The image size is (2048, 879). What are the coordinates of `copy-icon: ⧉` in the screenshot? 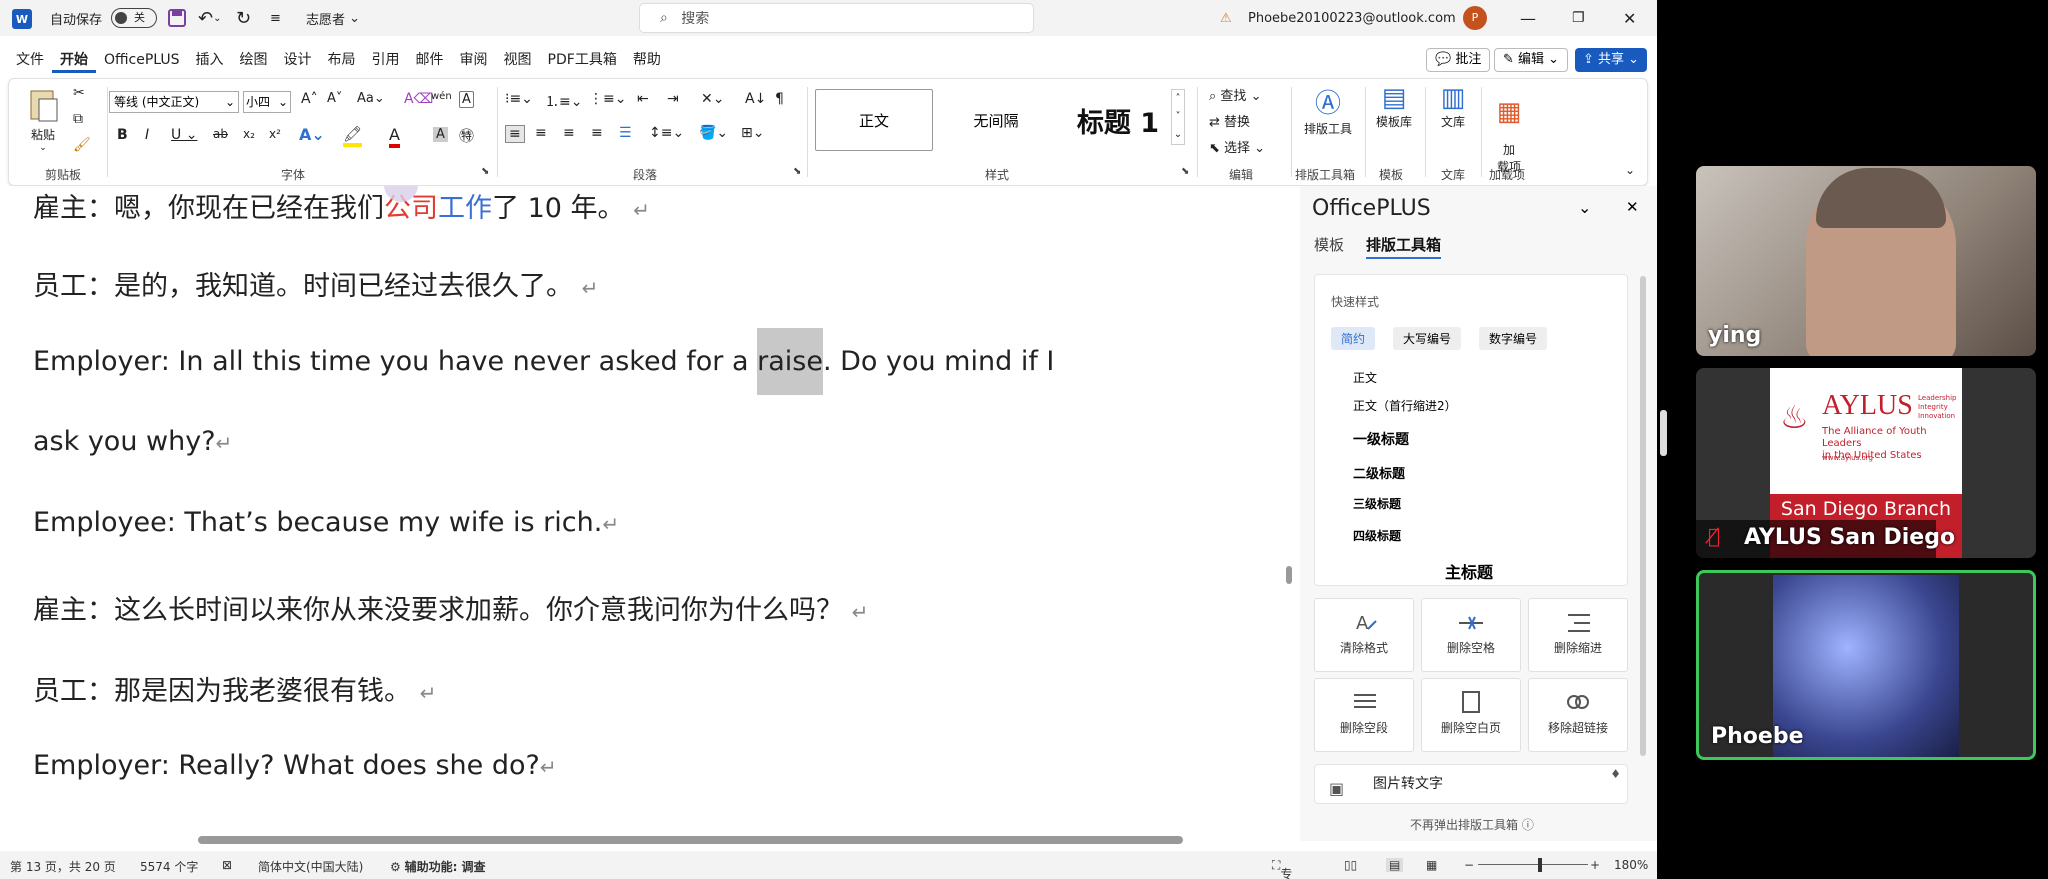 It's located at (78, 119).